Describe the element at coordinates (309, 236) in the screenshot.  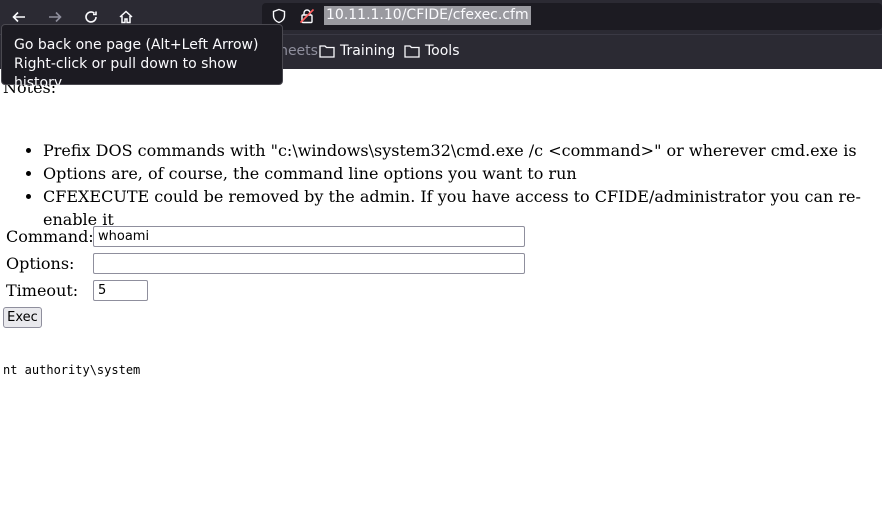
I see `command-input` at that location.